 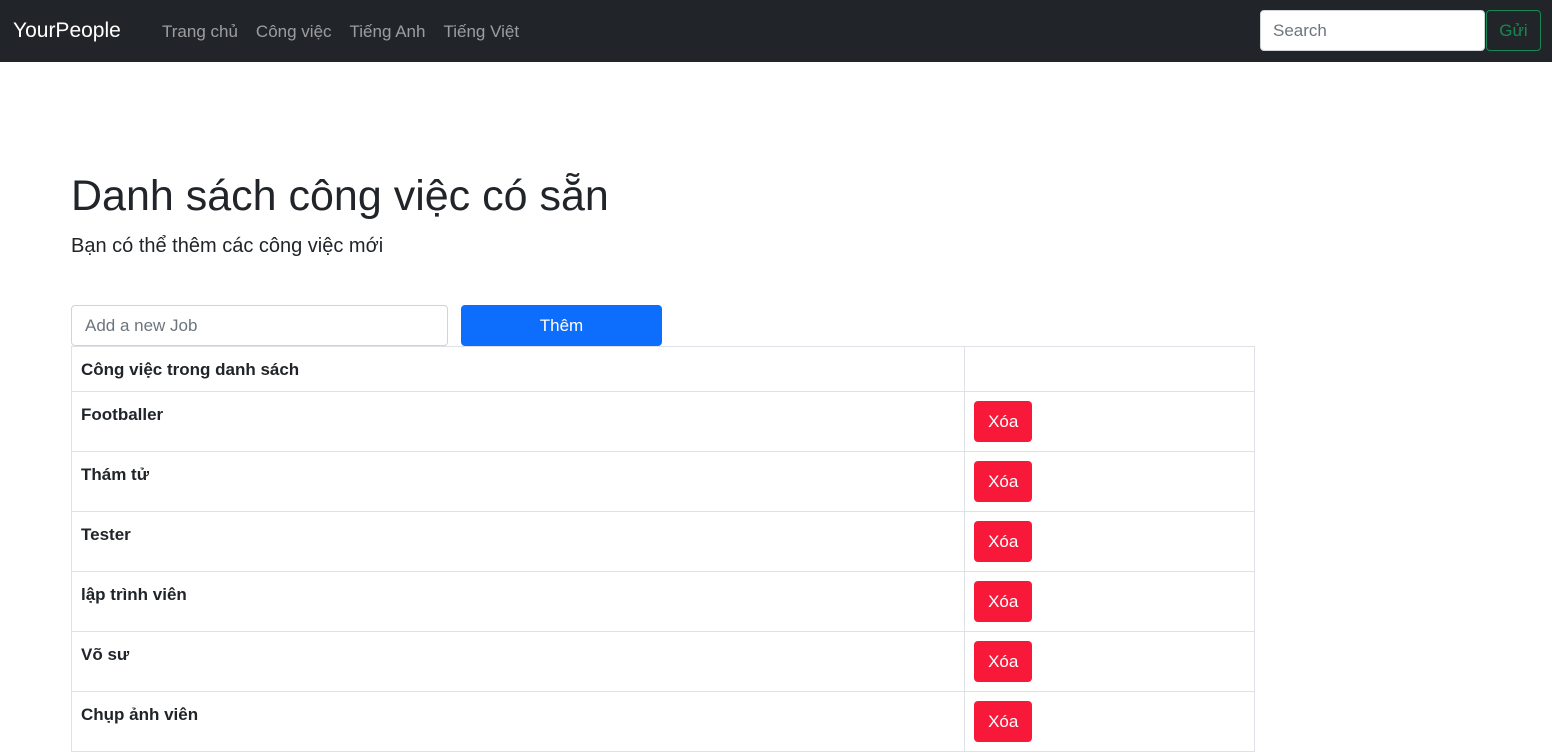 I want to click on table-row: Footballer Xóa, so click(x=662, y=421).